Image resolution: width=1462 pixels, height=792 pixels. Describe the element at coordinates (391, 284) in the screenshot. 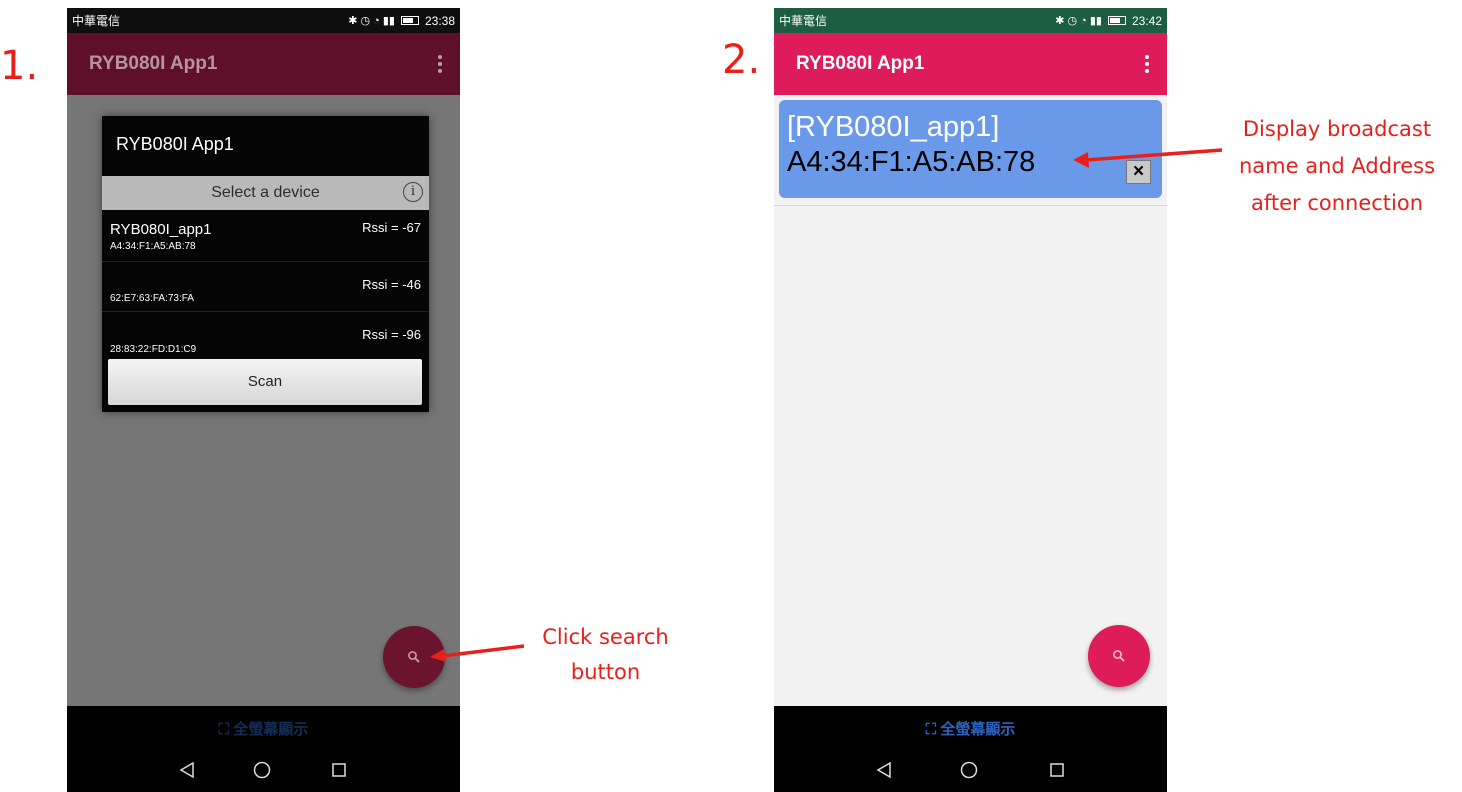

I see `device-rssi: Rssi = -46` at that location.